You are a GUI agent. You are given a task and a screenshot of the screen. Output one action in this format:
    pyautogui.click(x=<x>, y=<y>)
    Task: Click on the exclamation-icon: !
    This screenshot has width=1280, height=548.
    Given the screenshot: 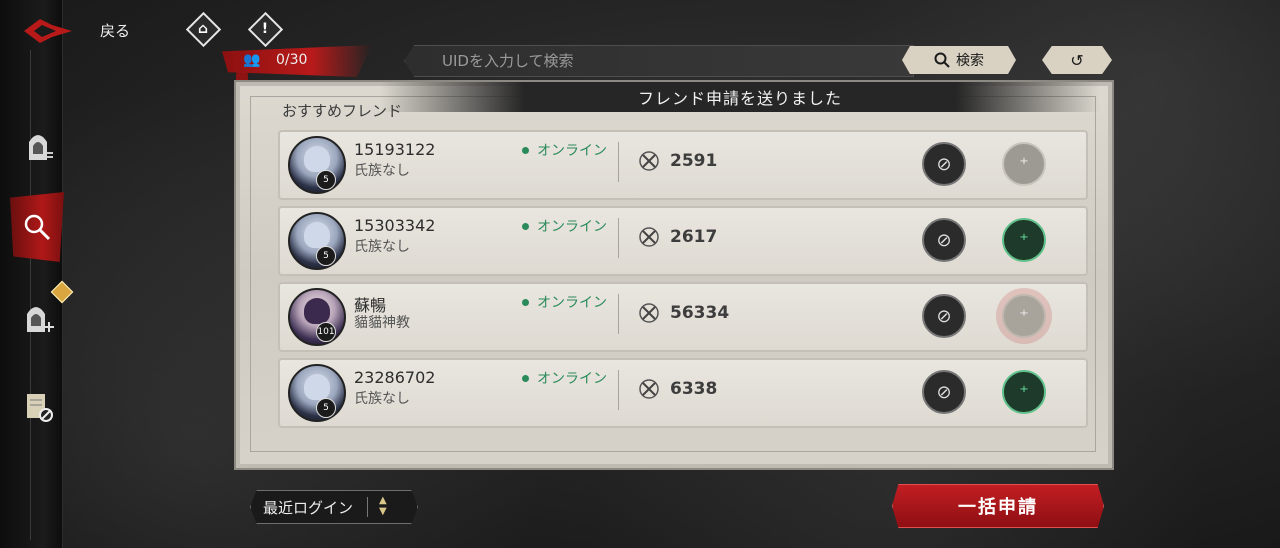 What is the action you would take?
    pyautogui.click(x=265, y=29)
    